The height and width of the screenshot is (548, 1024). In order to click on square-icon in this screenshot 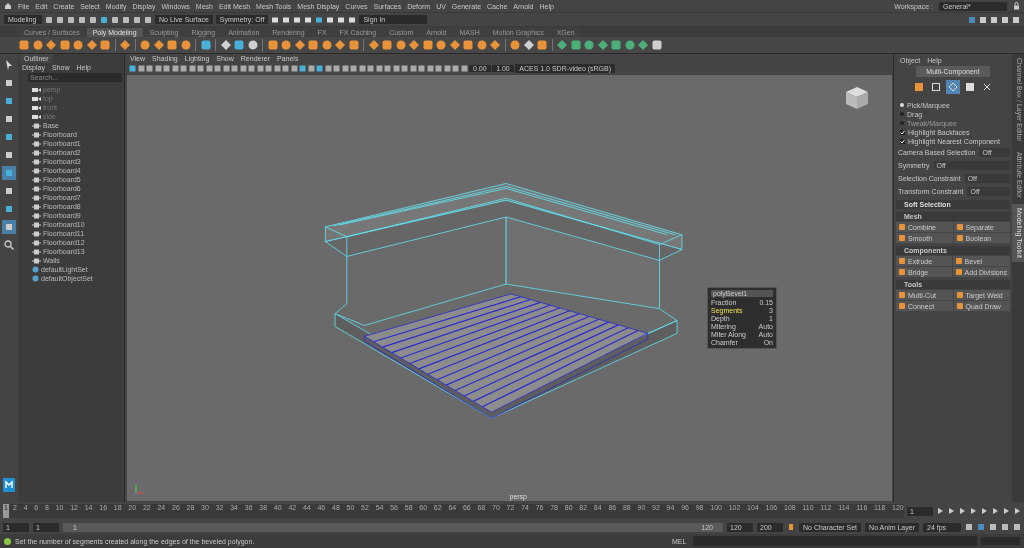, I will do `click(936, 87)`.